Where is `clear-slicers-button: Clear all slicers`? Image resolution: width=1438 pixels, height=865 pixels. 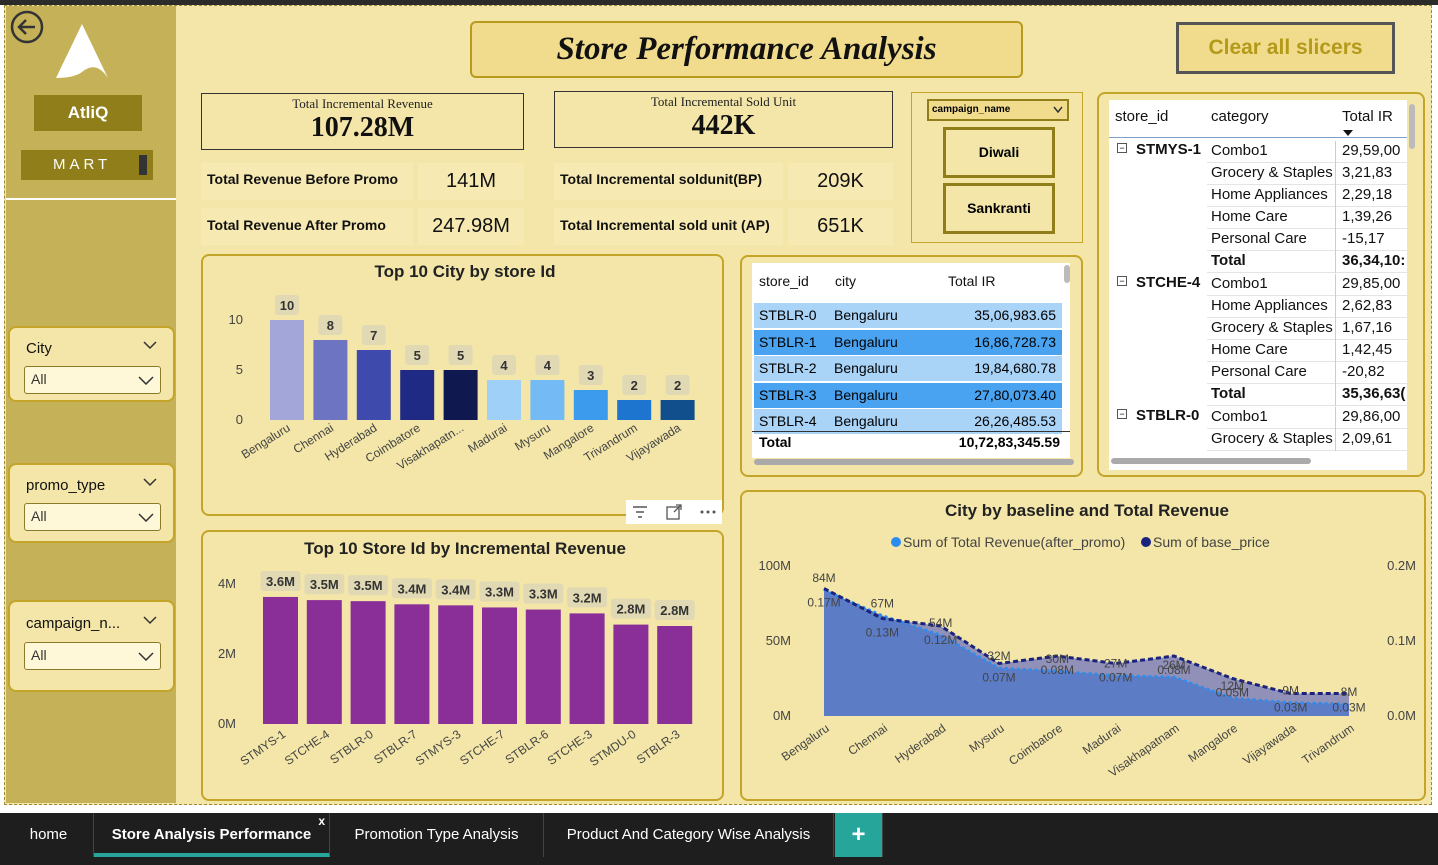
clear-slicers-button: Clear all slicers is located at coordinates (1285, 48).